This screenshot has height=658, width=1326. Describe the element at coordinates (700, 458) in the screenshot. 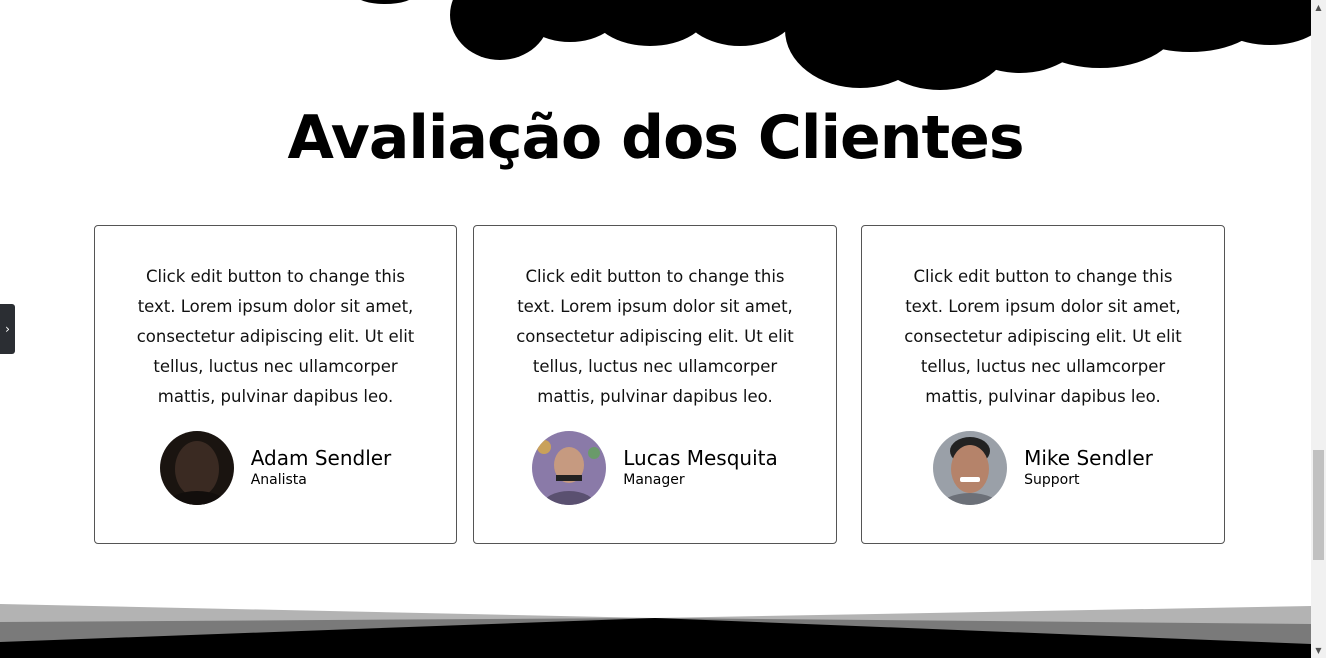

I see `author-name: Lucas Mesquita` at that location.